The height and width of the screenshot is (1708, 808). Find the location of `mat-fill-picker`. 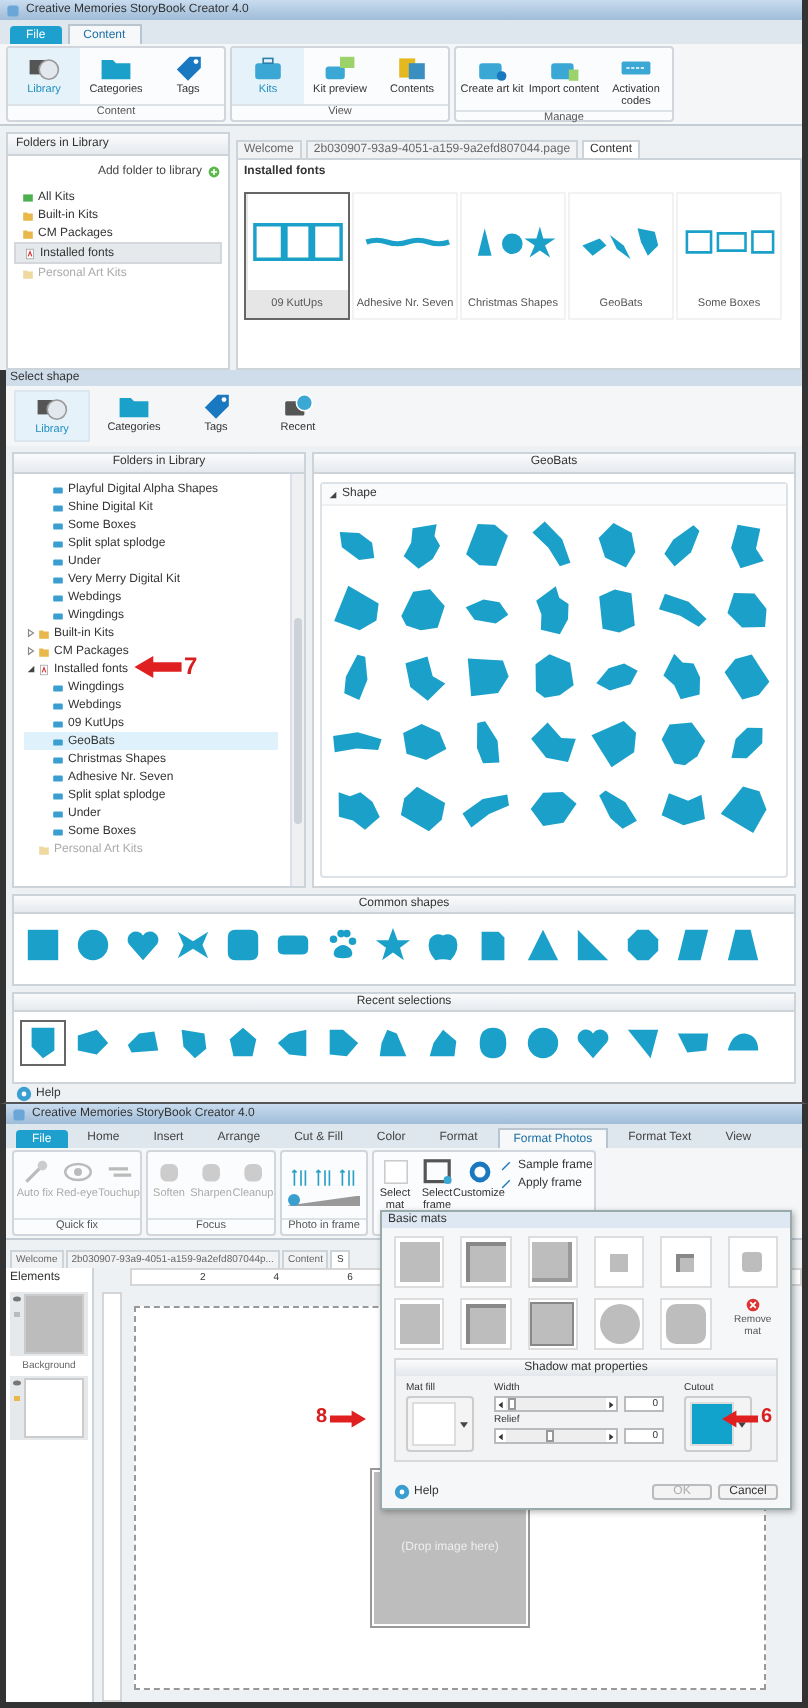

mat-fill-picker is located at coordinates (440, 1424).